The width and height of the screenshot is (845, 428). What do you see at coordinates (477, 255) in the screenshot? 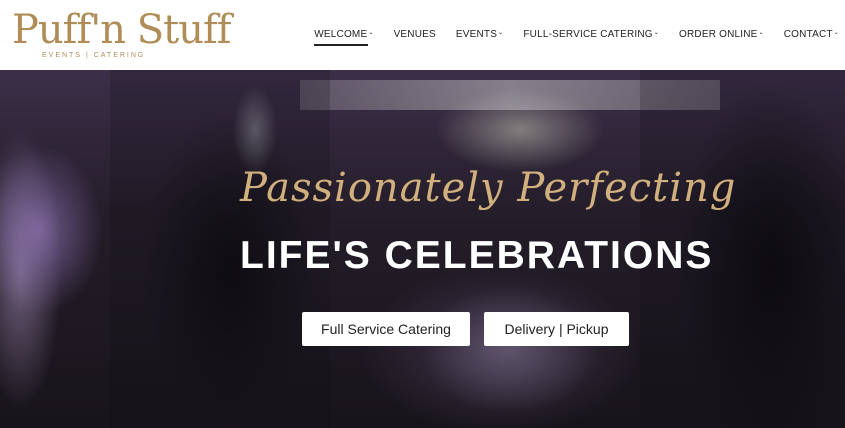
I see `hero-headline: LIFE'S CELEBRATIONS` at bounding box center [477, 255].